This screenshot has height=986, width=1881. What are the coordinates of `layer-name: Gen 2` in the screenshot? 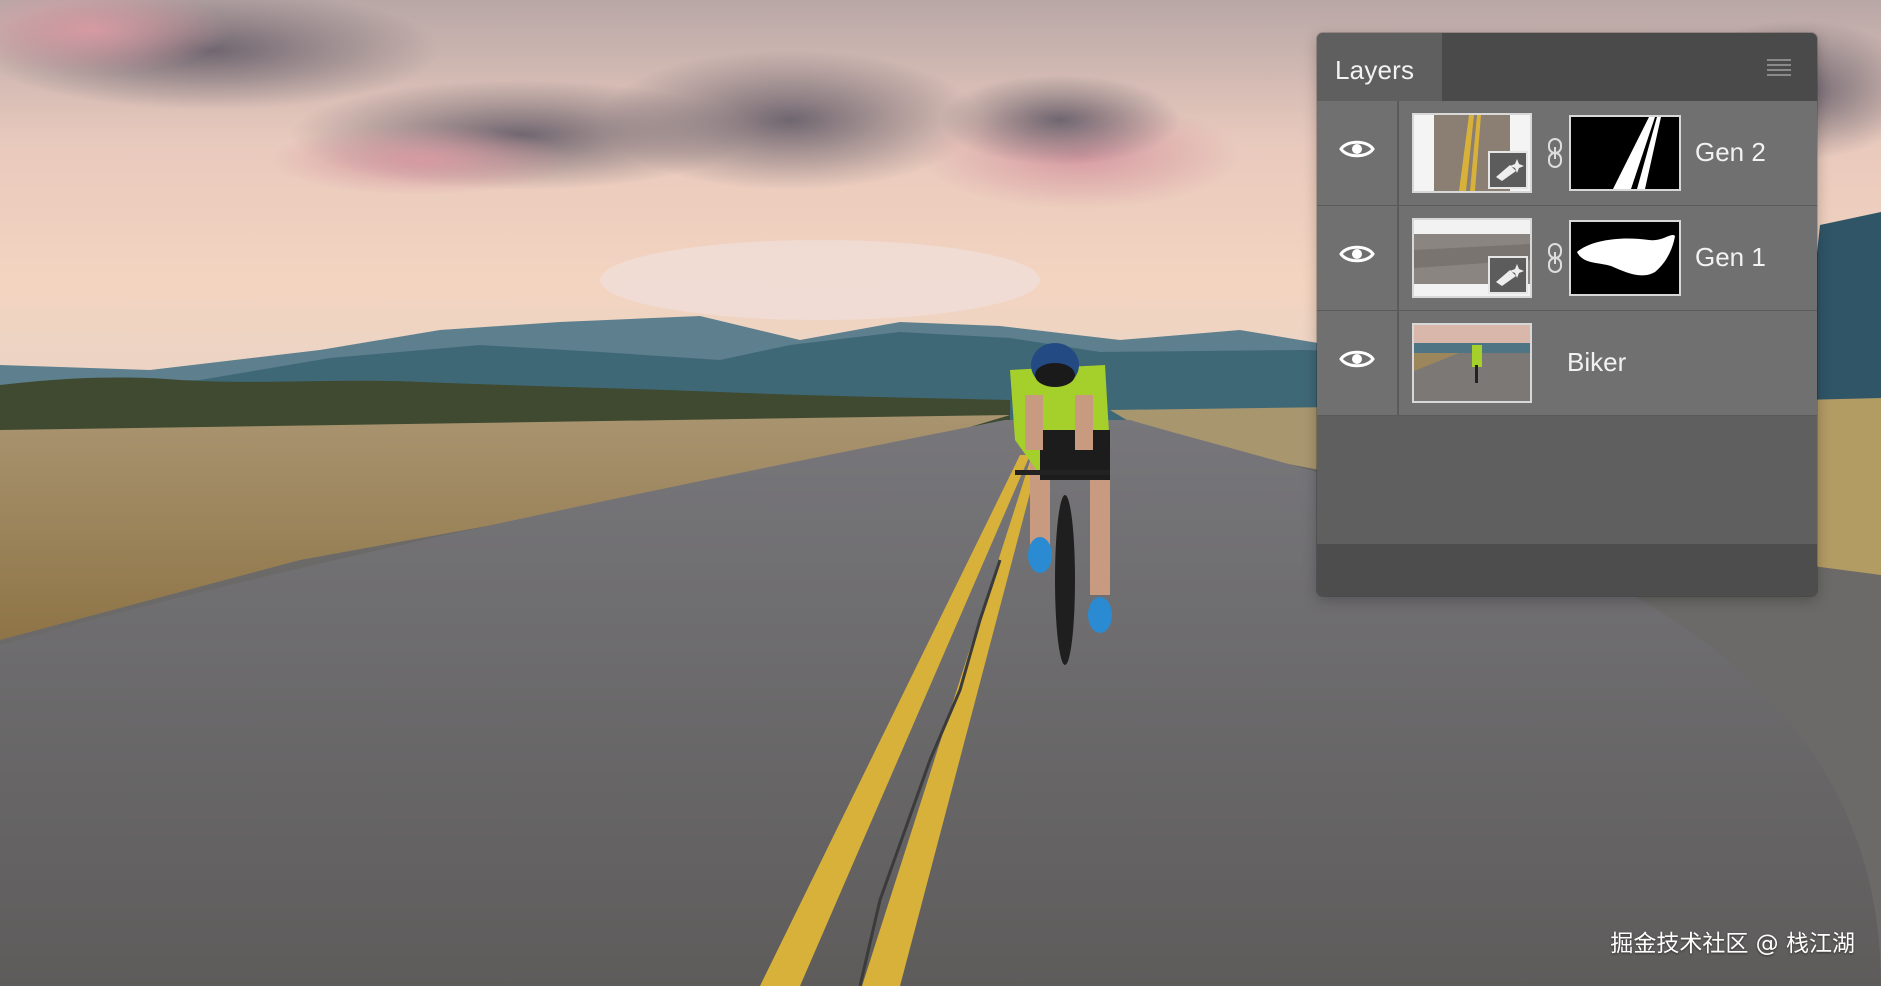 It's located at (1730, 152).